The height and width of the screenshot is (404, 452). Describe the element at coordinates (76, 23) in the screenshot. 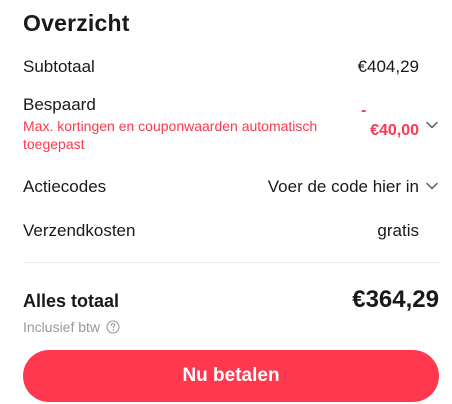

I see `summary-title: Overzicht` at that location.